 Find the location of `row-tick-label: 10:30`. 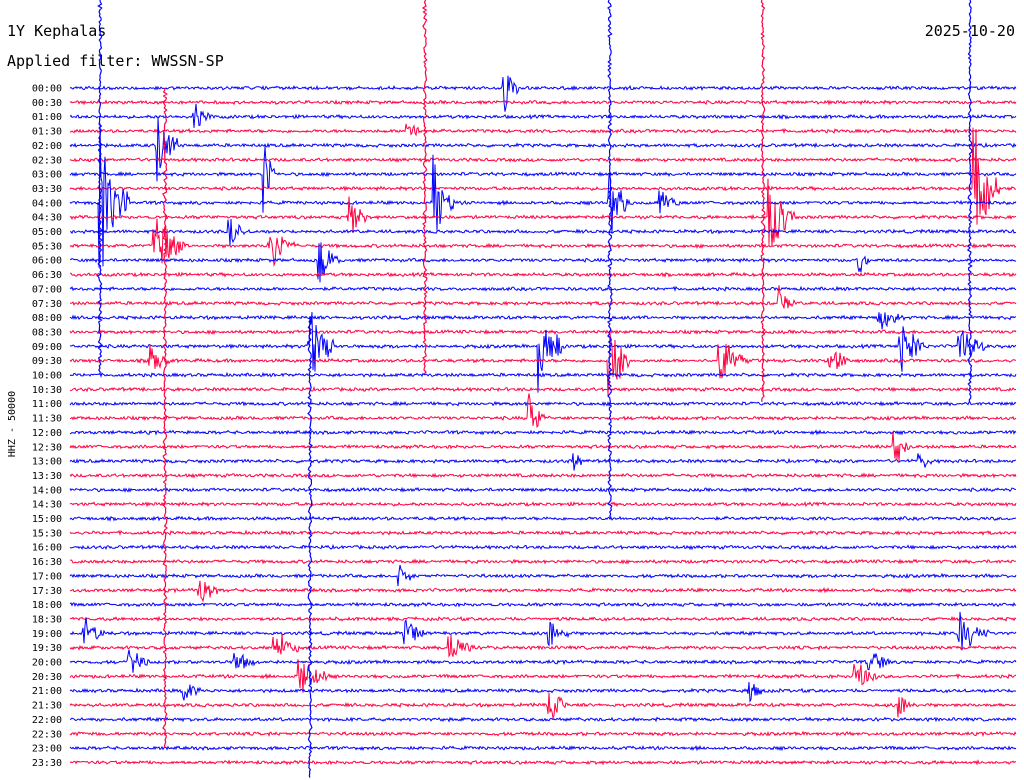

row-tick-label: 10:30 is located at coordinates (47, 390).